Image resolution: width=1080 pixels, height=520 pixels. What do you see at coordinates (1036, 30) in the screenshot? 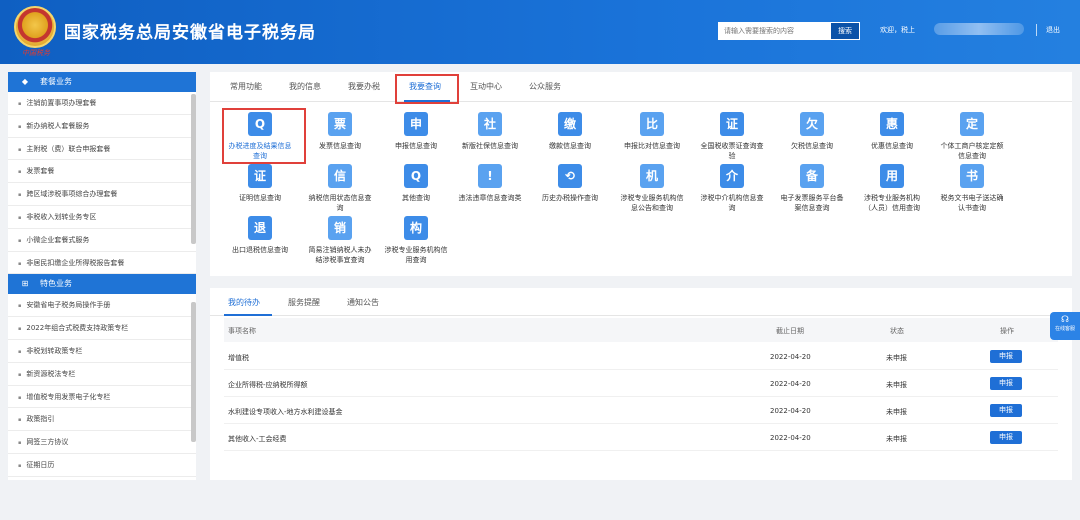
I see `header-divider` at bounding box center [1036, 30].